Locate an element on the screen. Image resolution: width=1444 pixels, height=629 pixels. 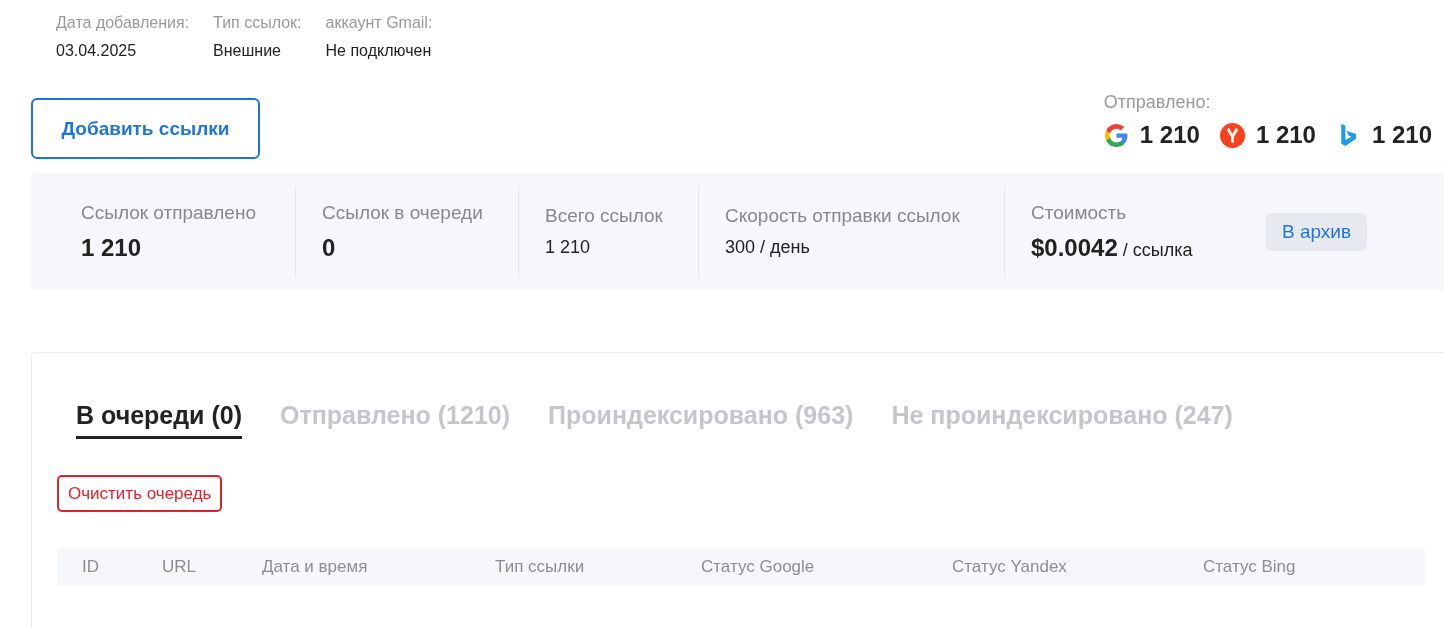
stat-value: 0 is located at coordinates (329, 247).